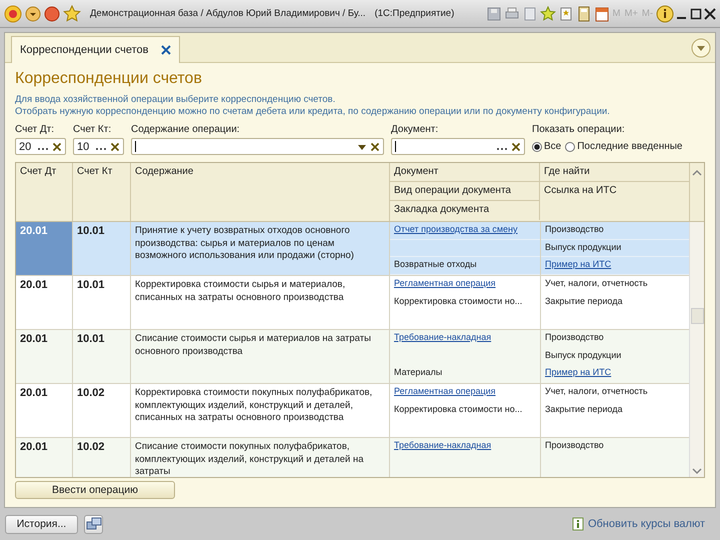  I want to click on field-label: Счет Кт:, so click(92, 130).